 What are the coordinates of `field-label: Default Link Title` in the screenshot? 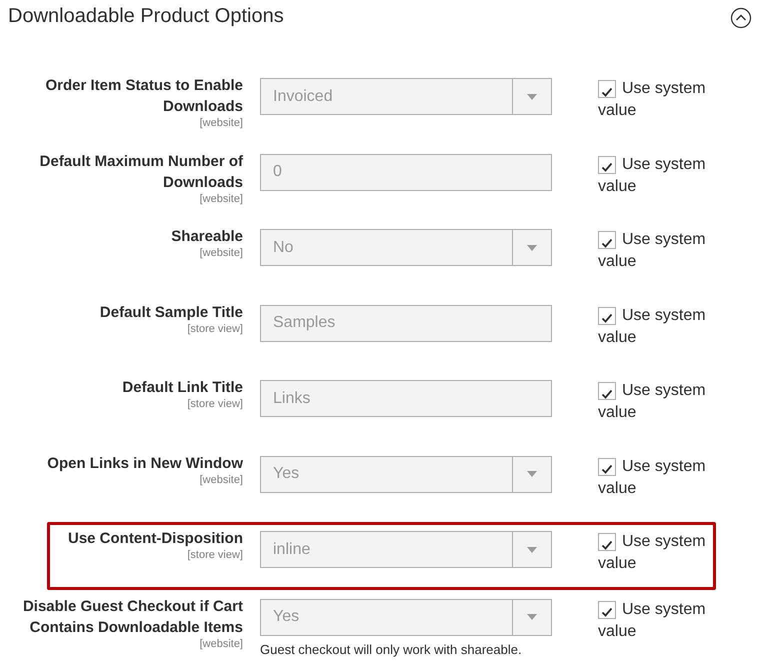 It's located at (182, 388).